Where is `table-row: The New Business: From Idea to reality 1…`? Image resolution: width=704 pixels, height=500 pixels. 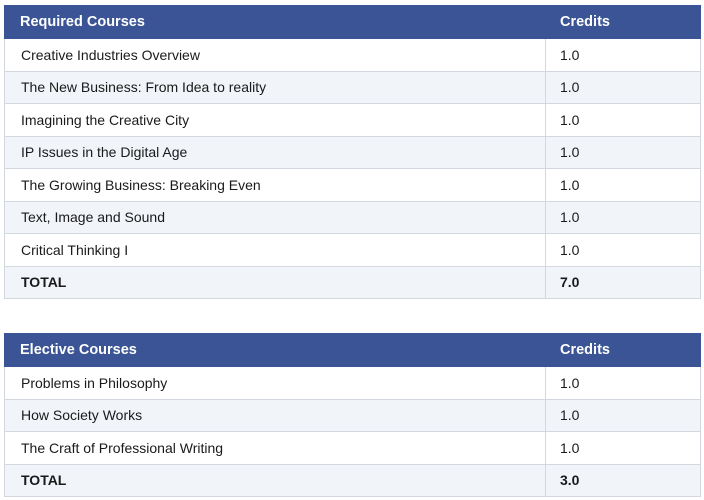 table-row: The New Business: From Idea to reality 1… is located at coordinates (352, 87).